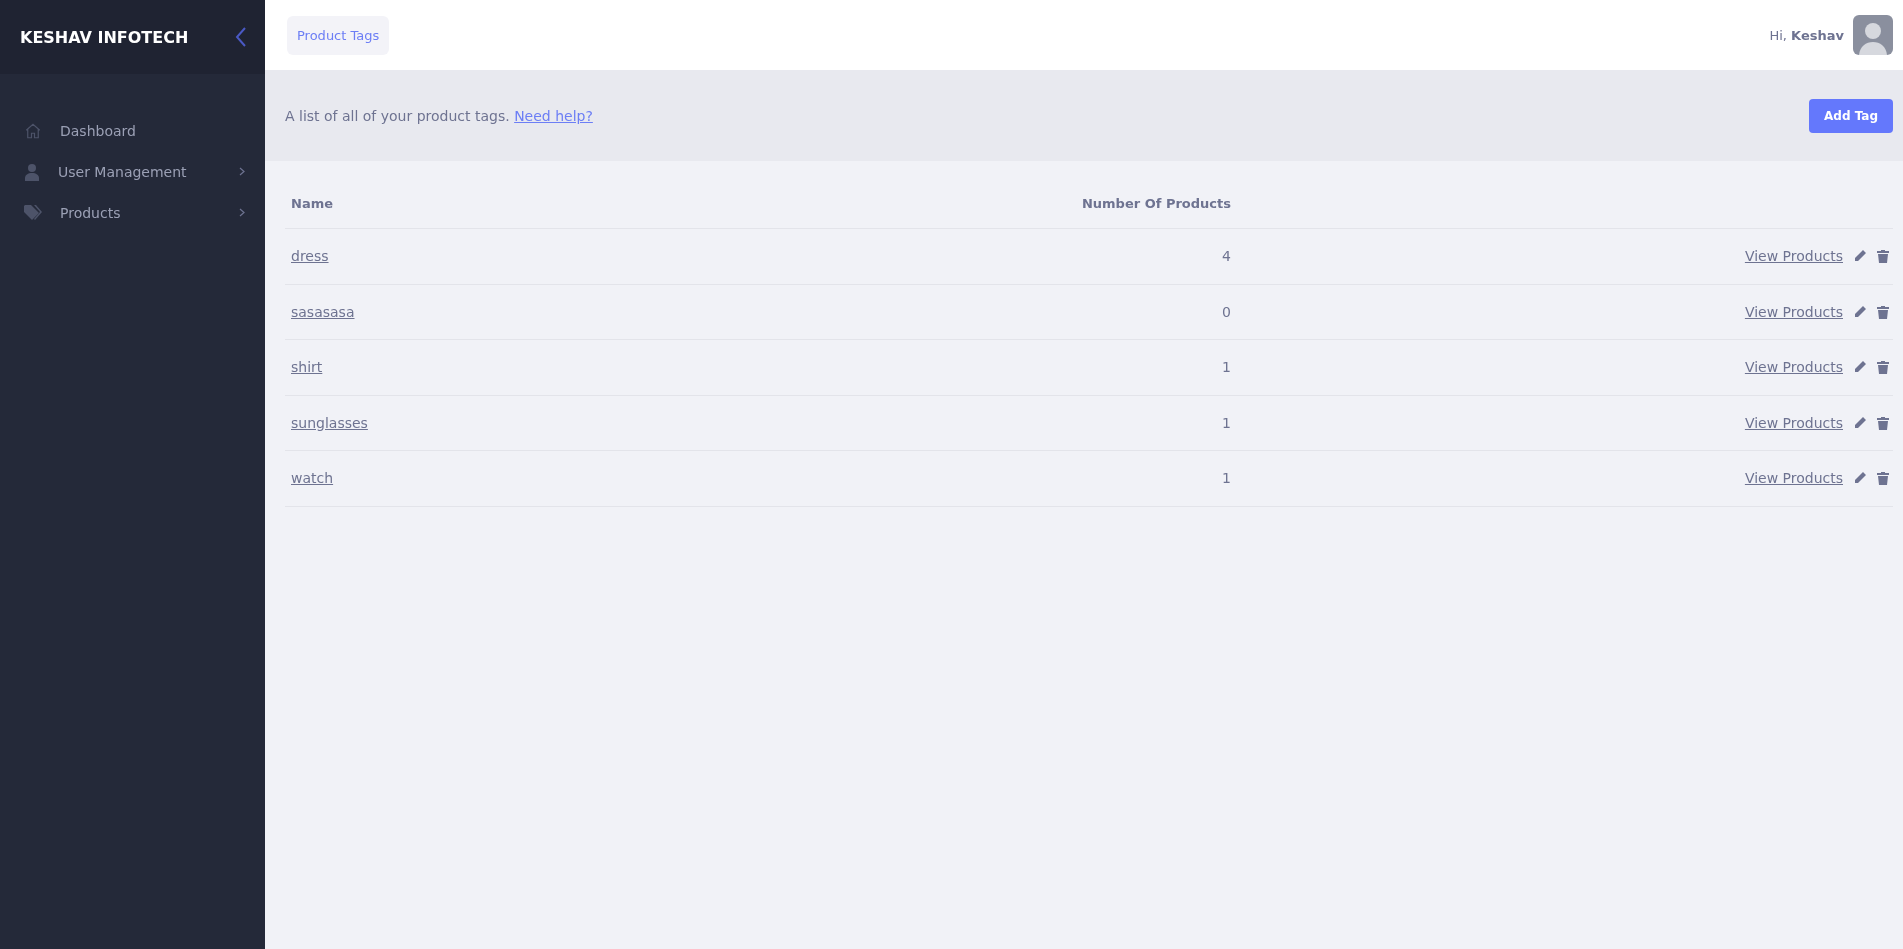 The height and width of the screenshot is (949, 1903). I want to click on tag-name-link: sunglasses, so click(329, 422).